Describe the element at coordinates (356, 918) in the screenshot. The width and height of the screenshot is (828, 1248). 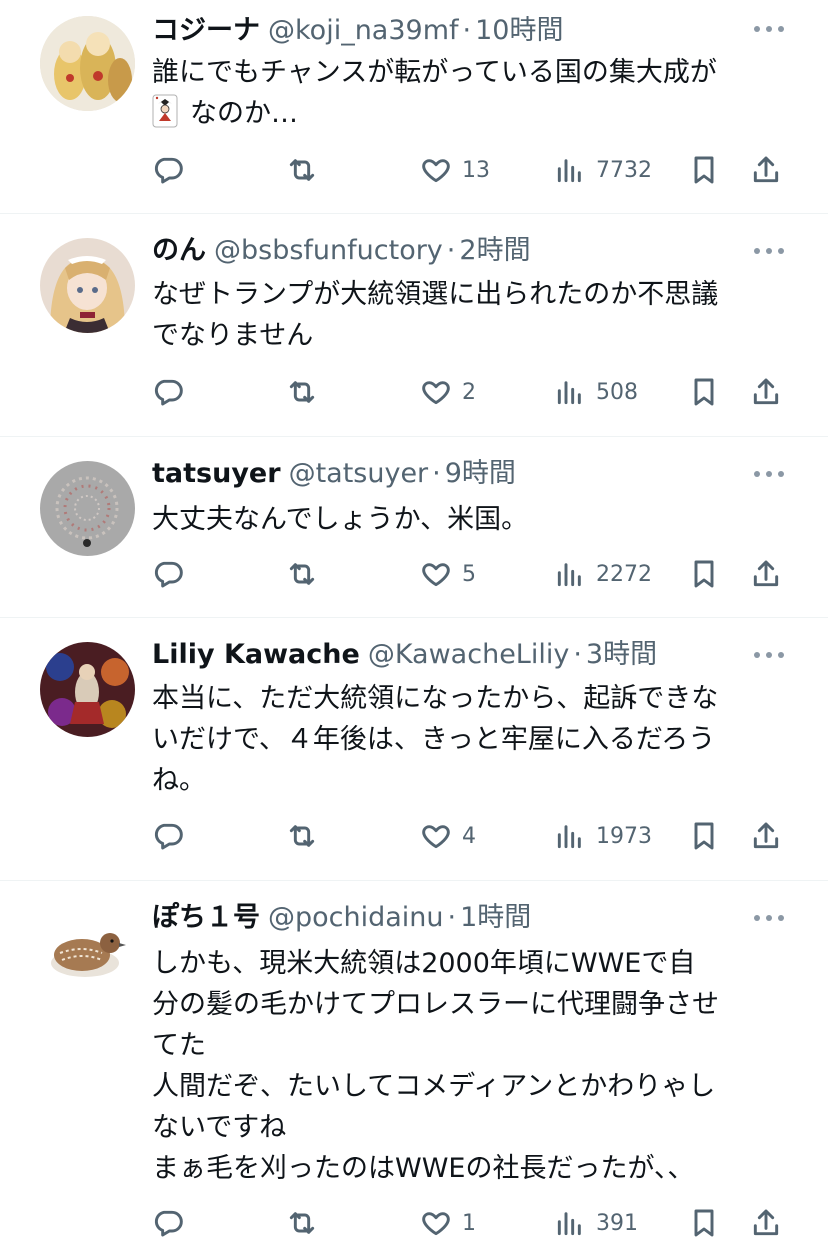
I see `user-handle: @pochidainu` at that location.